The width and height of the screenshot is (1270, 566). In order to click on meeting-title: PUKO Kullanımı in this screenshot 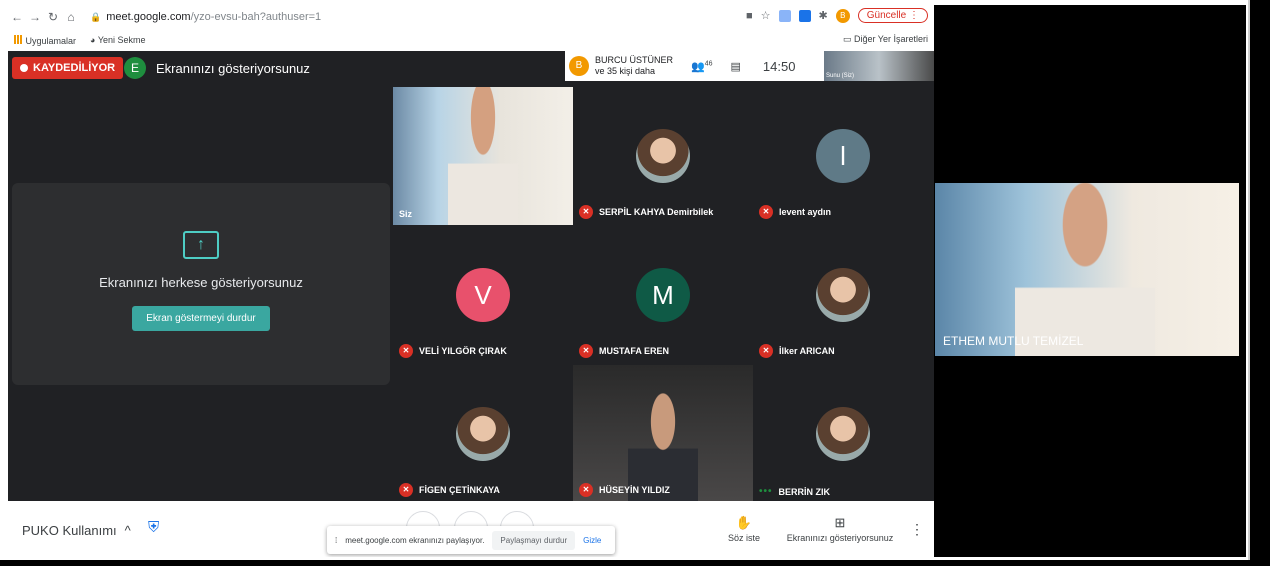, I will do `click(69, 530)`.